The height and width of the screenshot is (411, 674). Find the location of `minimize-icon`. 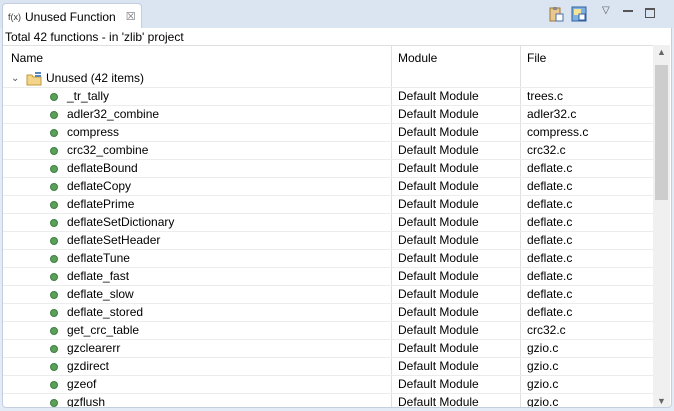

minimize-icon is located at coordinates (628, 11).